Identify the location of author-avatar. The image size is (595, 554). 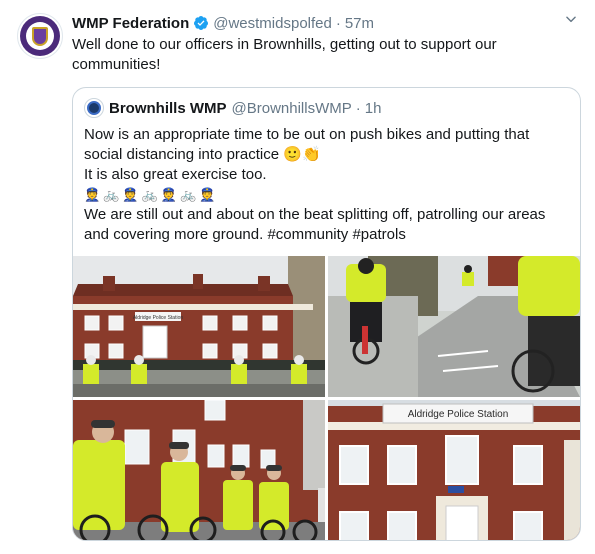
(40, 36).